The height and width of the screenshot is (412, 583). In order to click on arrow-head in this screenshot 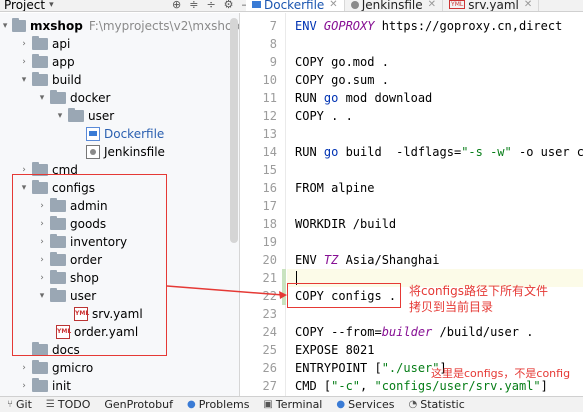, I will do `click(283, 295)`.